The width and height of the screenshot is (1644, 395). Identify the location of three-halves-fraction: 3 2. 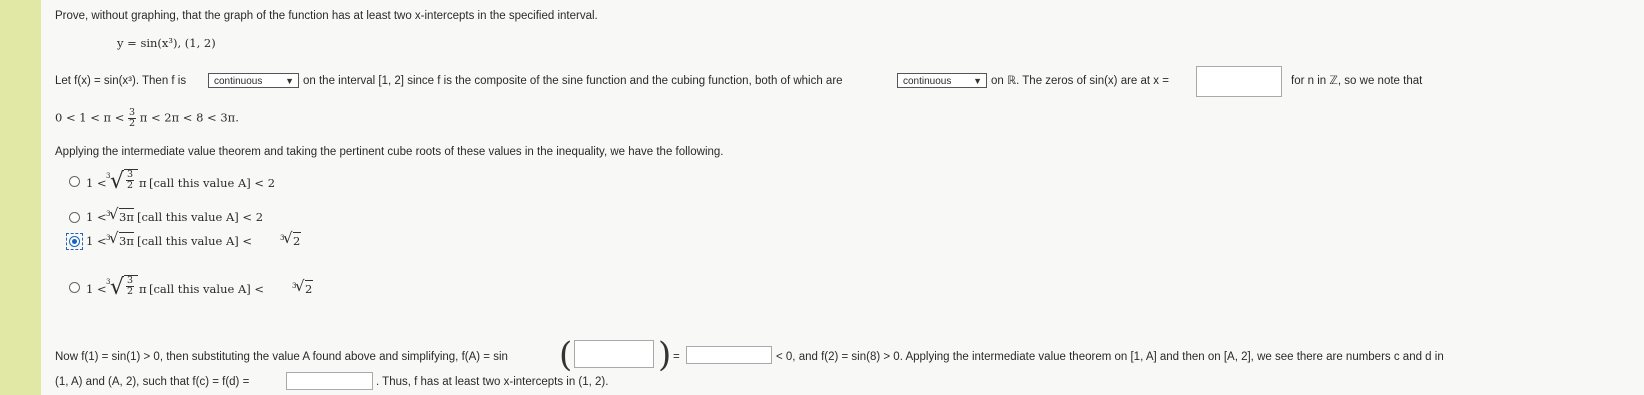
(132, 118).